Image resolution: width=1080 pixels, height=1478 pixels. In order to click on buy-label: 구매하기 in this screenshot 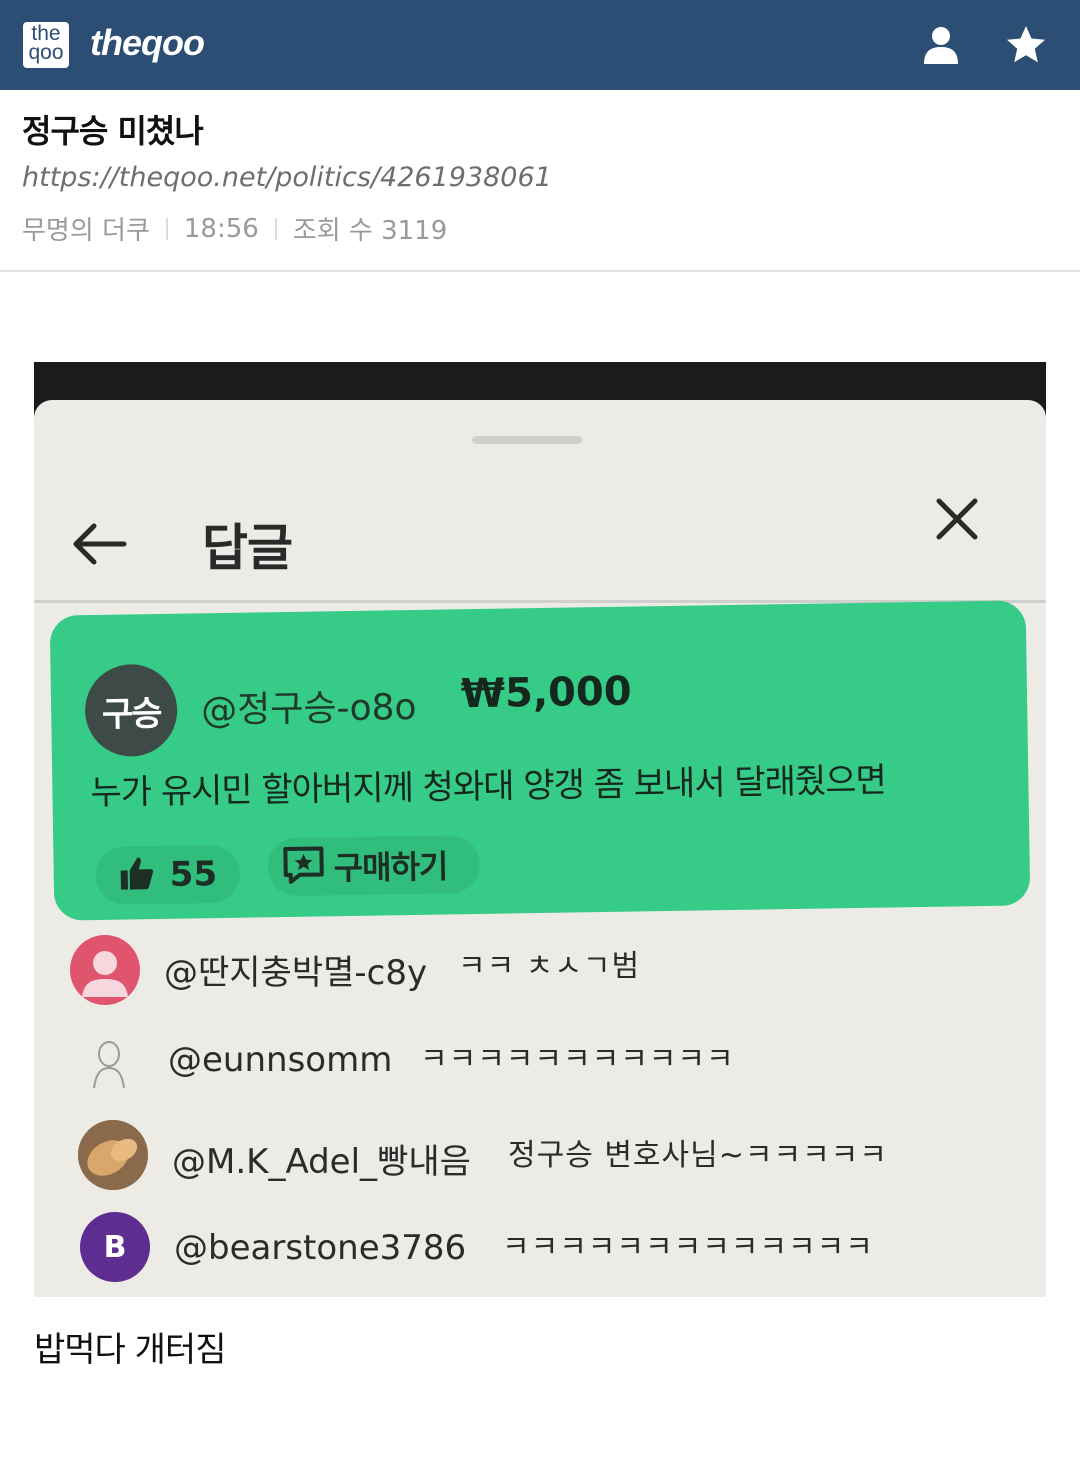, I will do `click(390, 867)`.